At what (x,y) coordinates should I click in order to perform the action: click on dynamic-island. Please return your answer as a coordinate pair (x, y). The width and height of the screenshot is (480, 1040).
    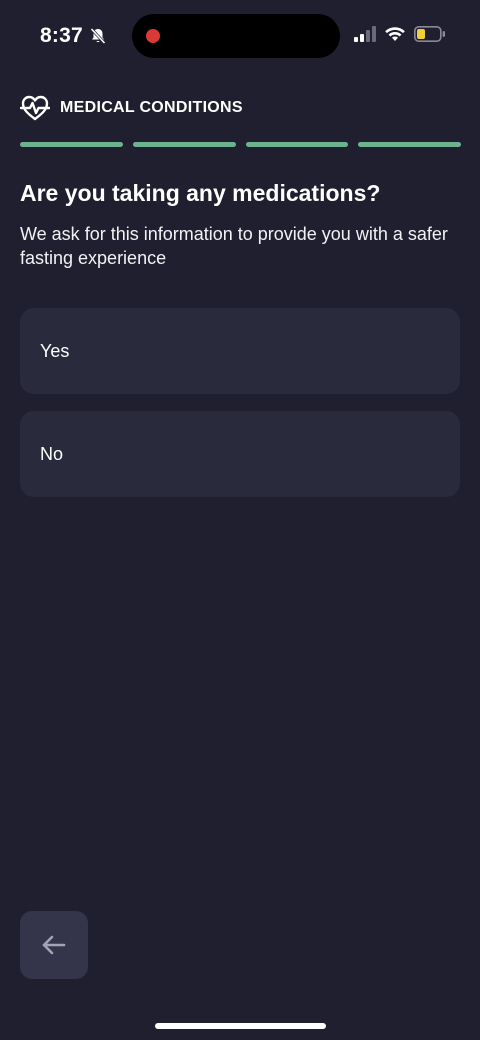
    Looking at the image, I should click on (236, 36).